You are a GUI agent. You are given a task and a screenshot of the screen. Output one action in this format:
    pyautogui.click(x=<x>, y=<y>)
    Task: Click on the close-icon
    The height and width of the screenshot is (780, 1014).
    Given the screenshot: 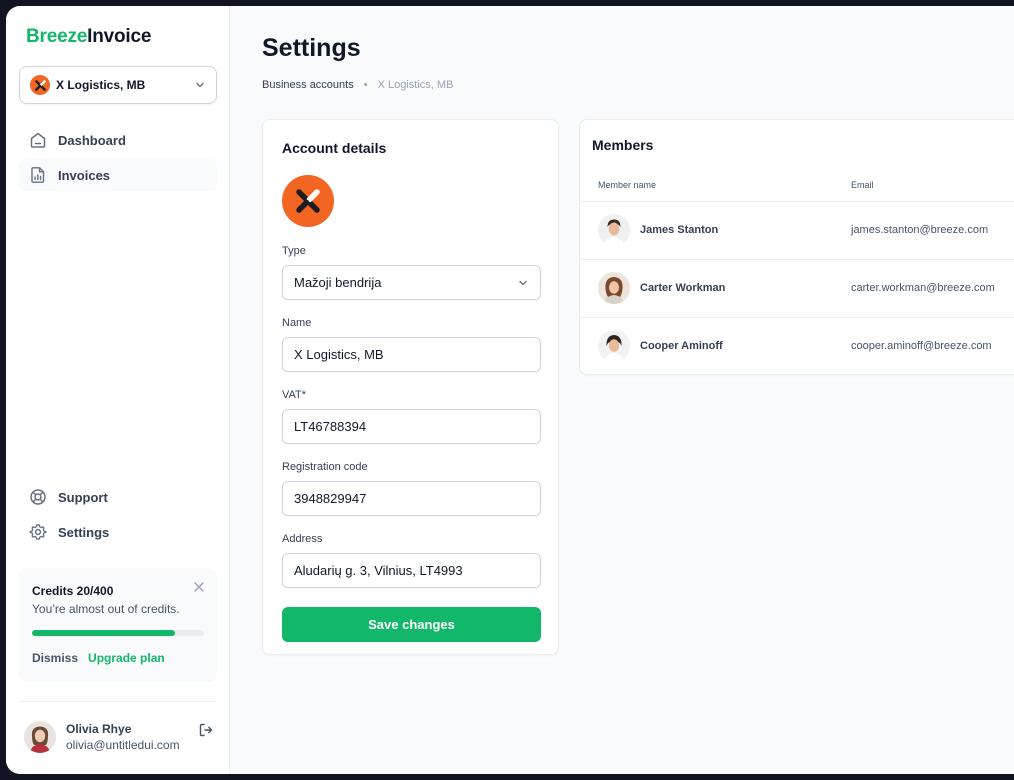 What is the action you would take?
    pyautogui.click(x=199, y=587)
    